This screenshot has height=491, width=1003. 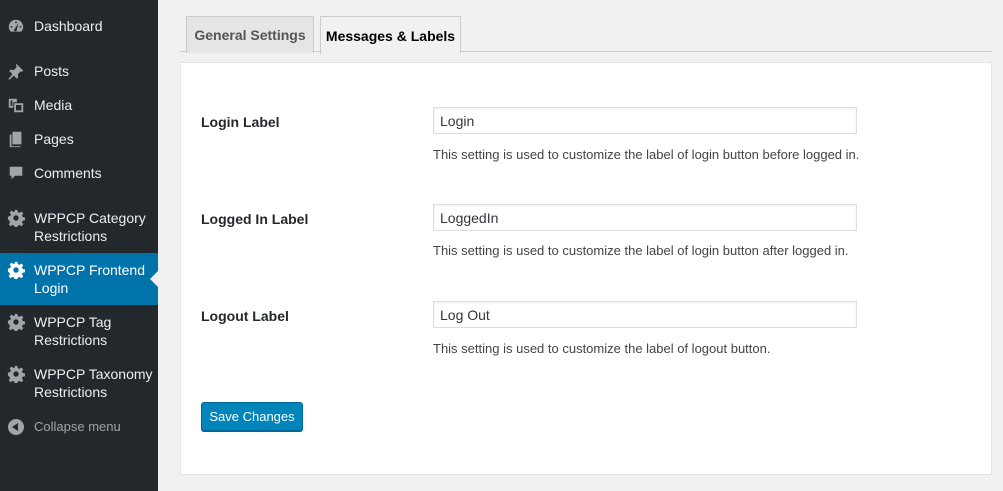 What do you see at coordinates (79, 71) in the screenshot?
I see `sidebar-item-posts: Posts` at bounding box center [79, 71].